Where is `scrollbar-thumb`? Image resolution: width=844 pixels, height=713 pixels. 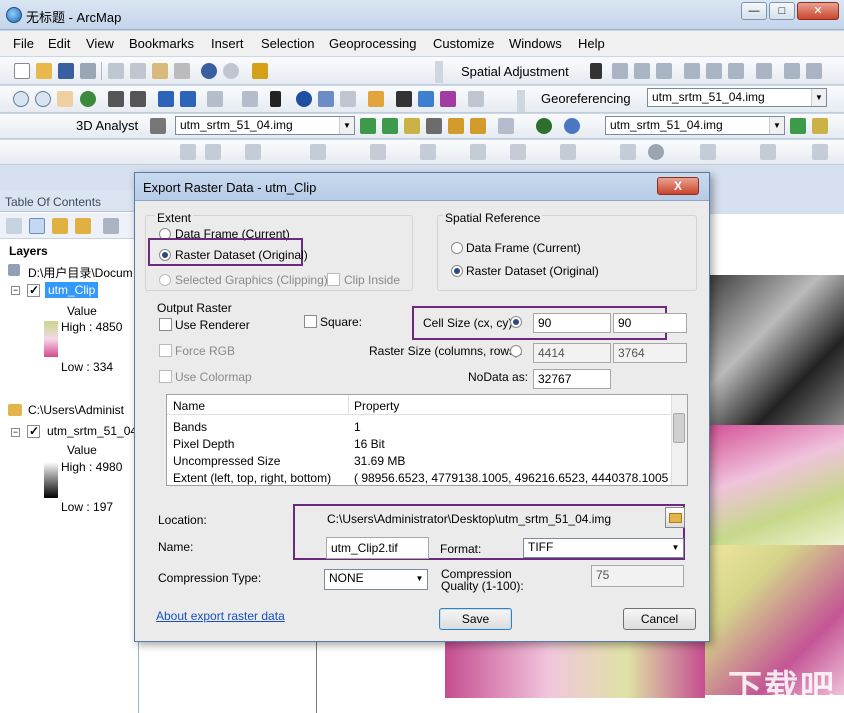
scrollbar-thumb is located at coordinates (679, 428).